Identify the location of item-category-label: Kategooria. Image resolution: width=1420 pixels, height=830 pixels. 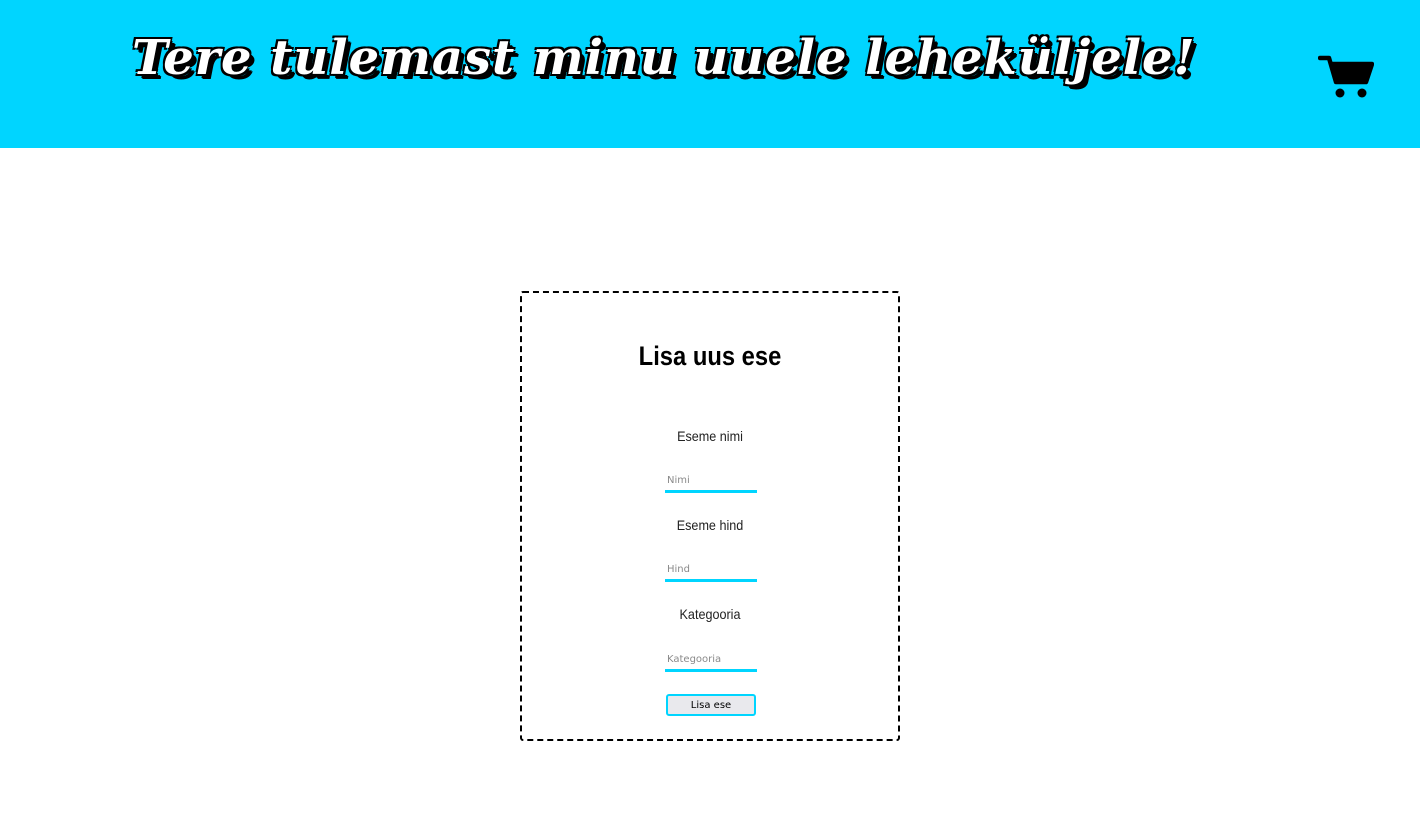
(710, 614).